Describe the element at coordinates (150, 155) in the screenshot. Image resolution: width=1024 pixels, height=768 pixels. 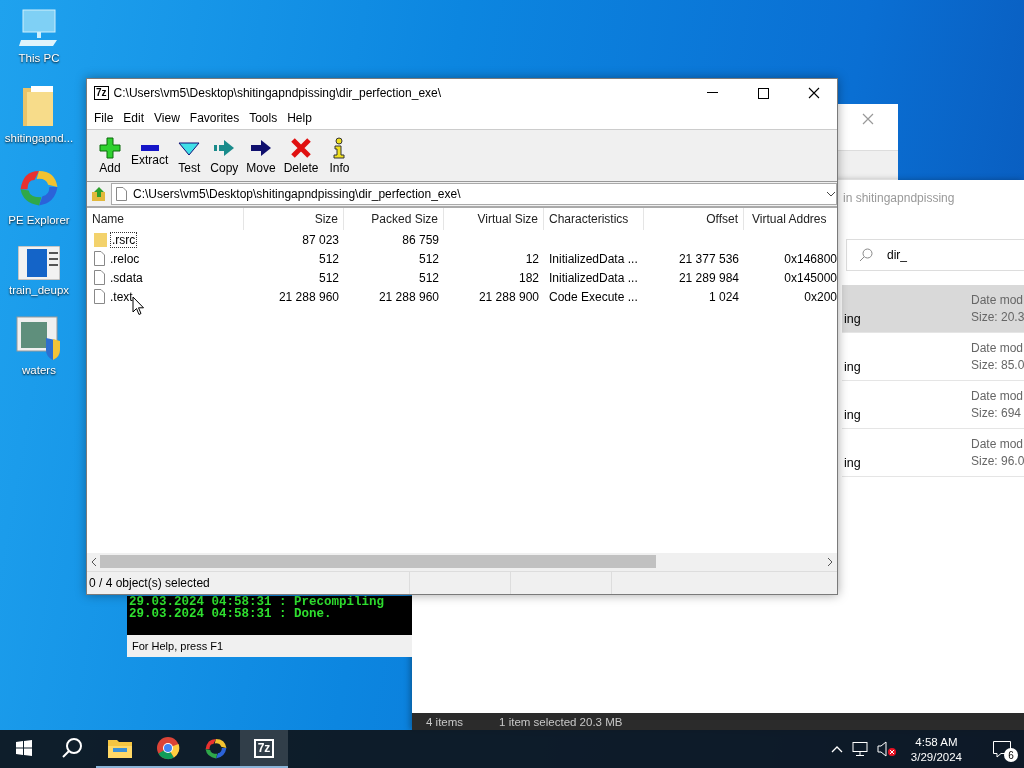
I see `toolbar-button: Extract` at that location.